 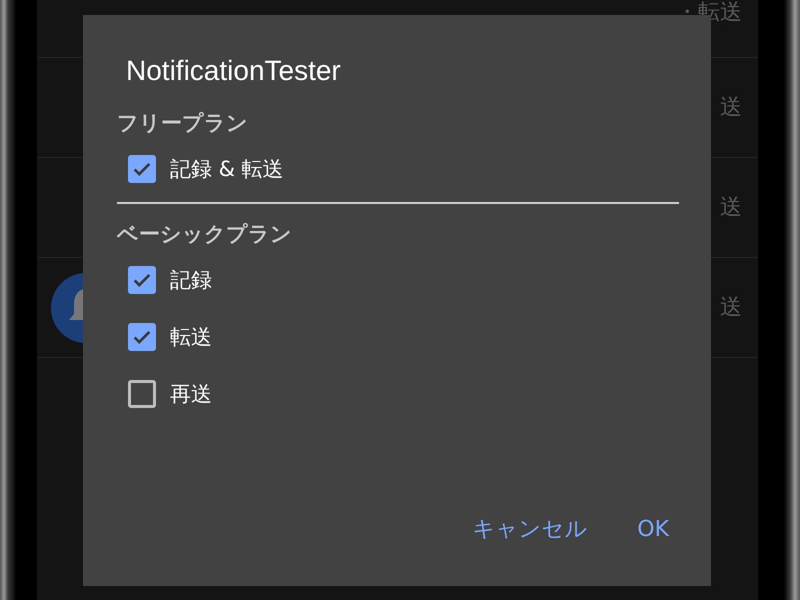 I want to click on dialog-title: NotificationTester, so click(x=234, y=71).